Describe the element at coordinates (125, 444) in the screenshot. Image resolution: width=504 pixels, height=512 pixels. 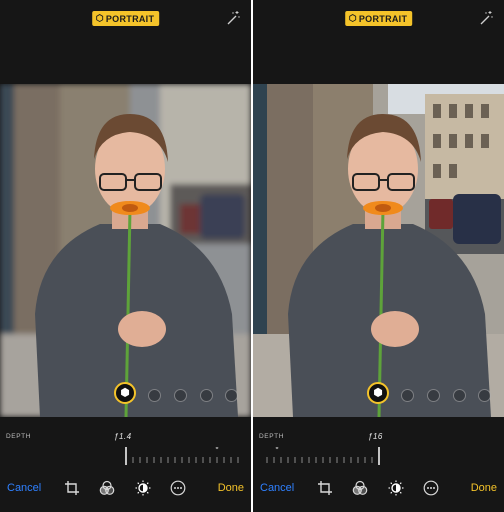
I see `depth-control: DEPTH ƒ1.4` at that location.